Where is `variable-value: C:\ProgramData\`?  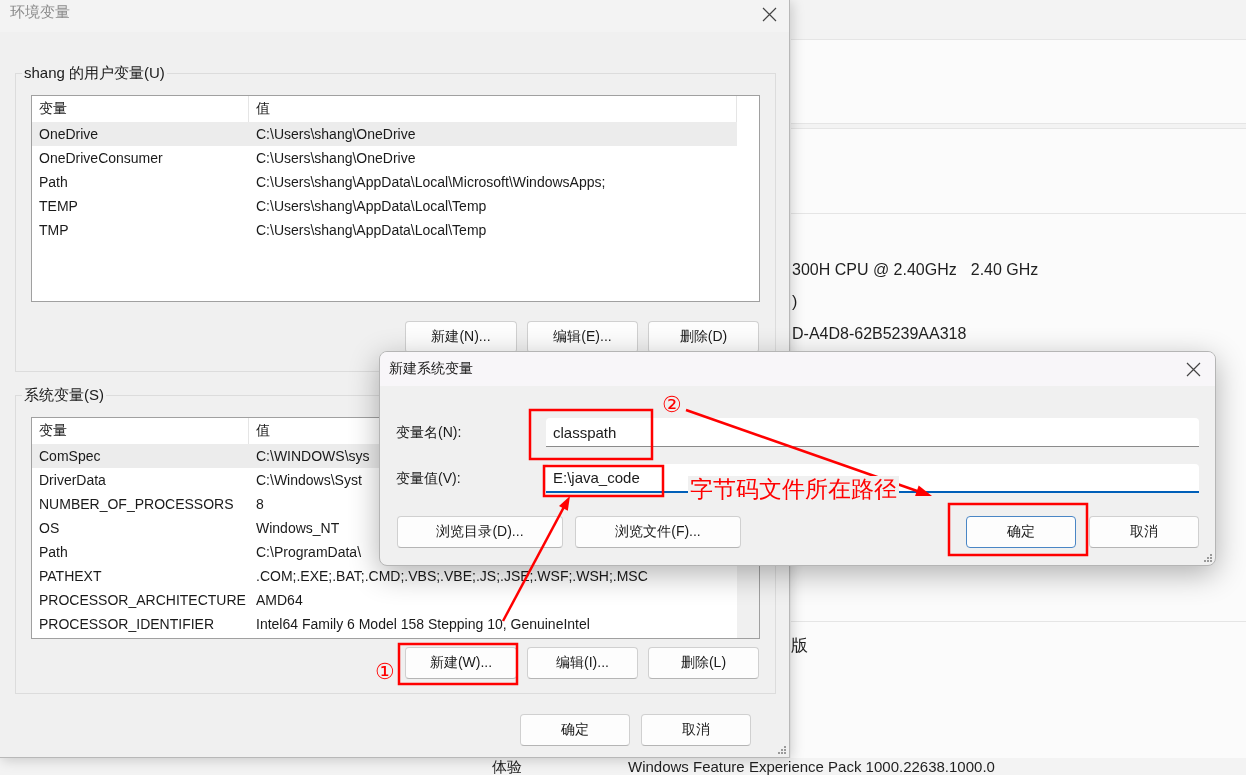
variable-value: C:\ProgramData\ is located at coordinates (309, 552).